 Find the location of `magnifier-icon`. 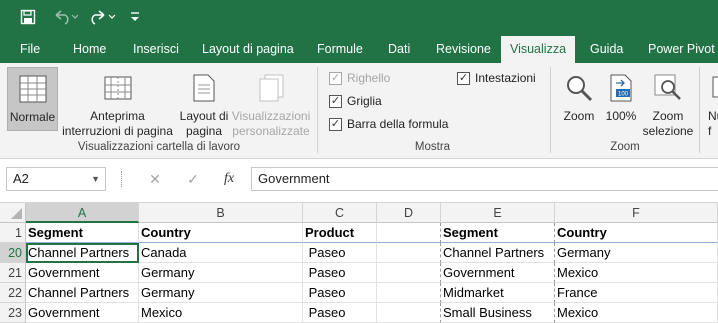

magnifier-icon is located at coordinates (579, 88).